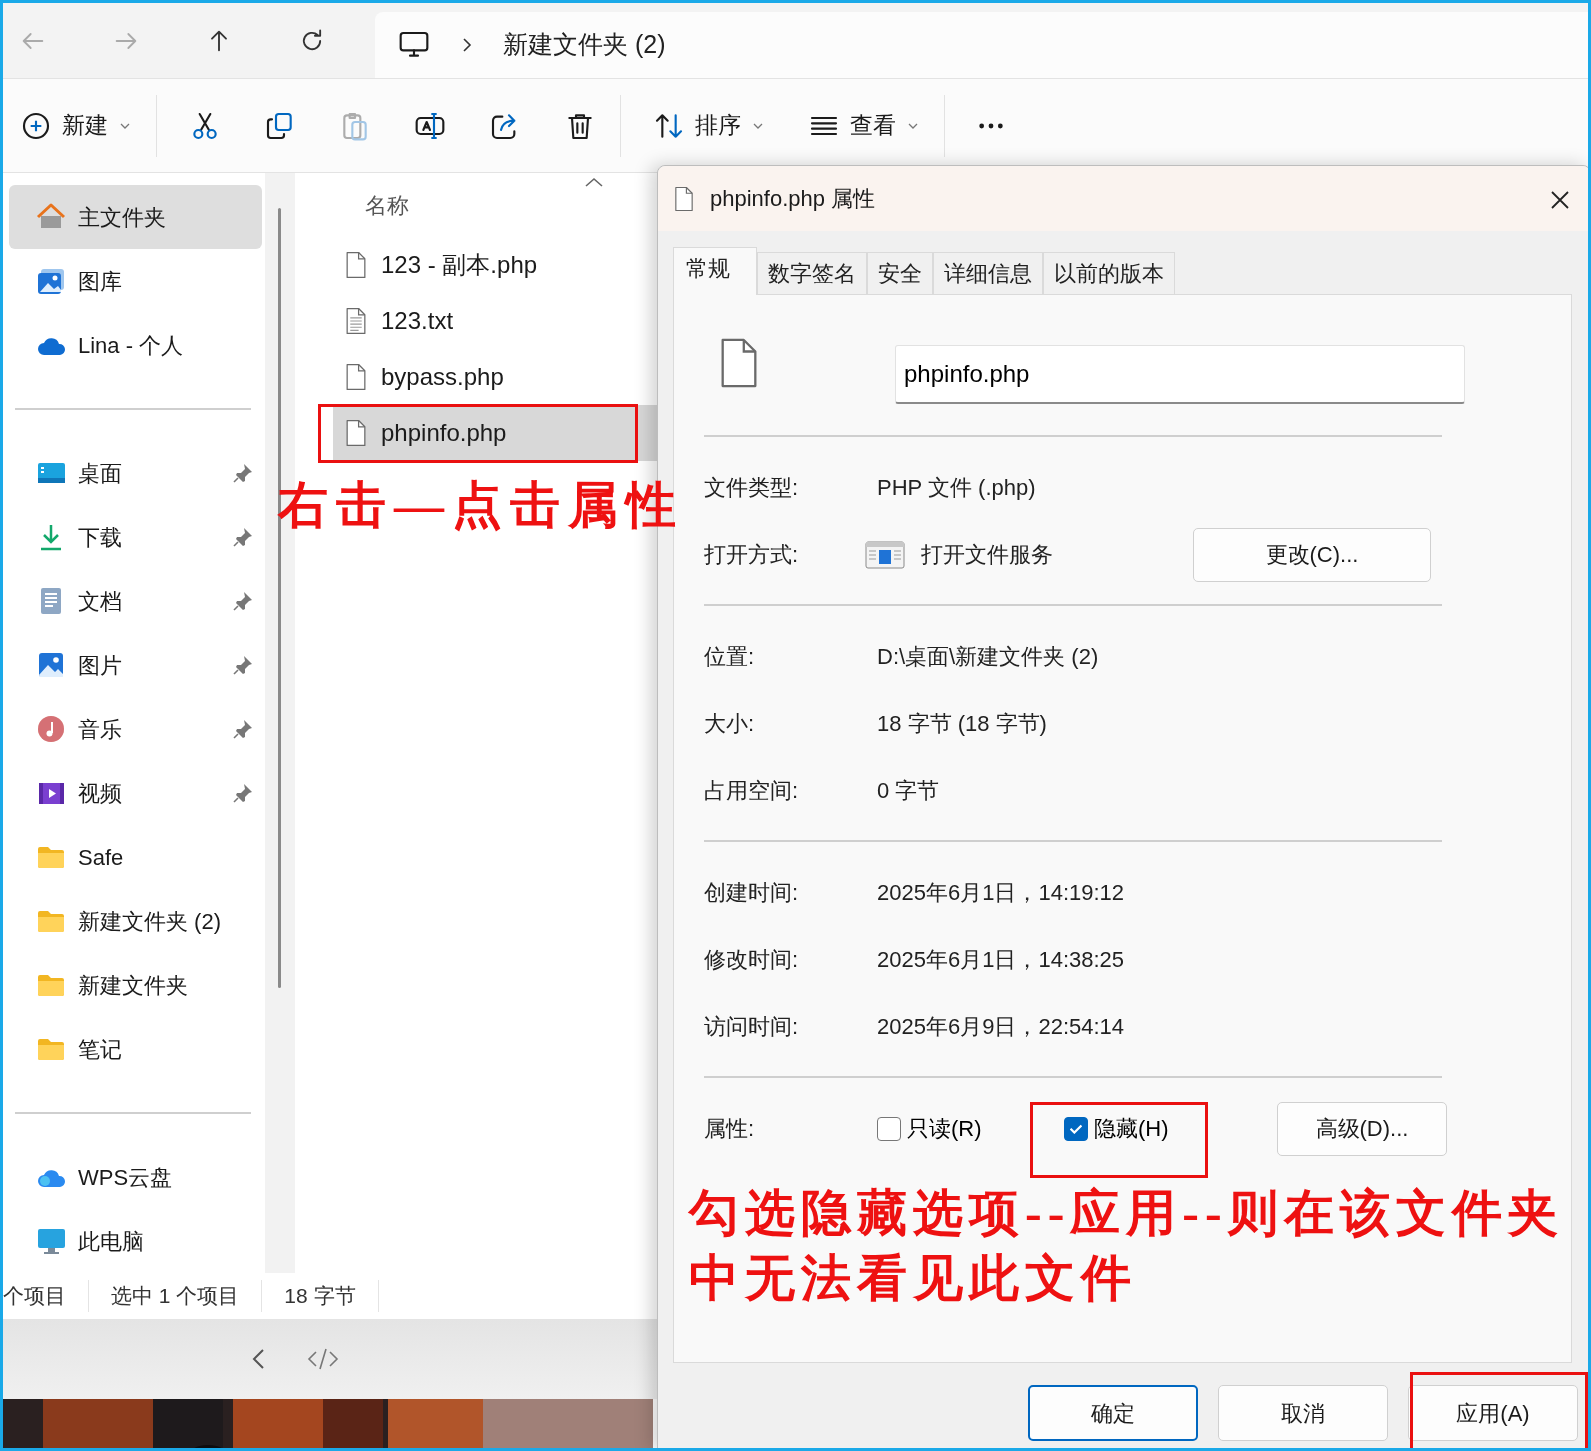 The image size is (1591, 1451). I want to click on window-title: phpinfo.php 属性, so click(793, 199).